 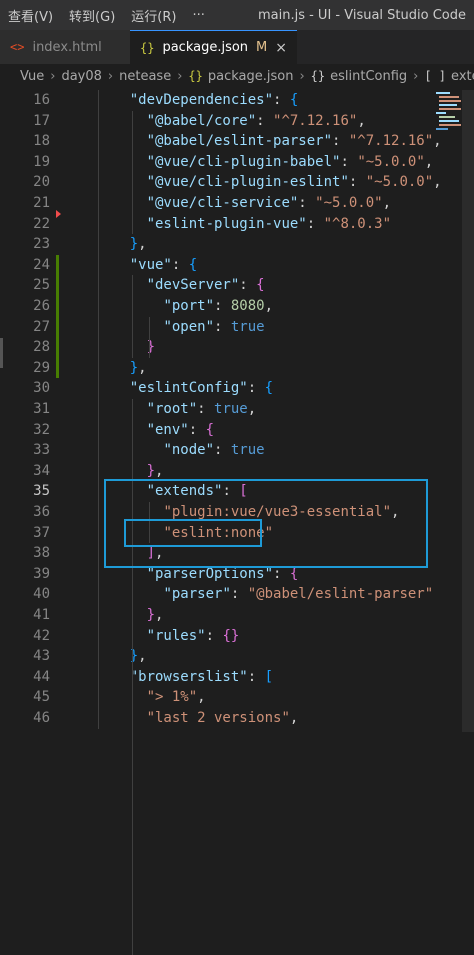 I want to click on code-line: 34 },, so click(x=237, y=471).